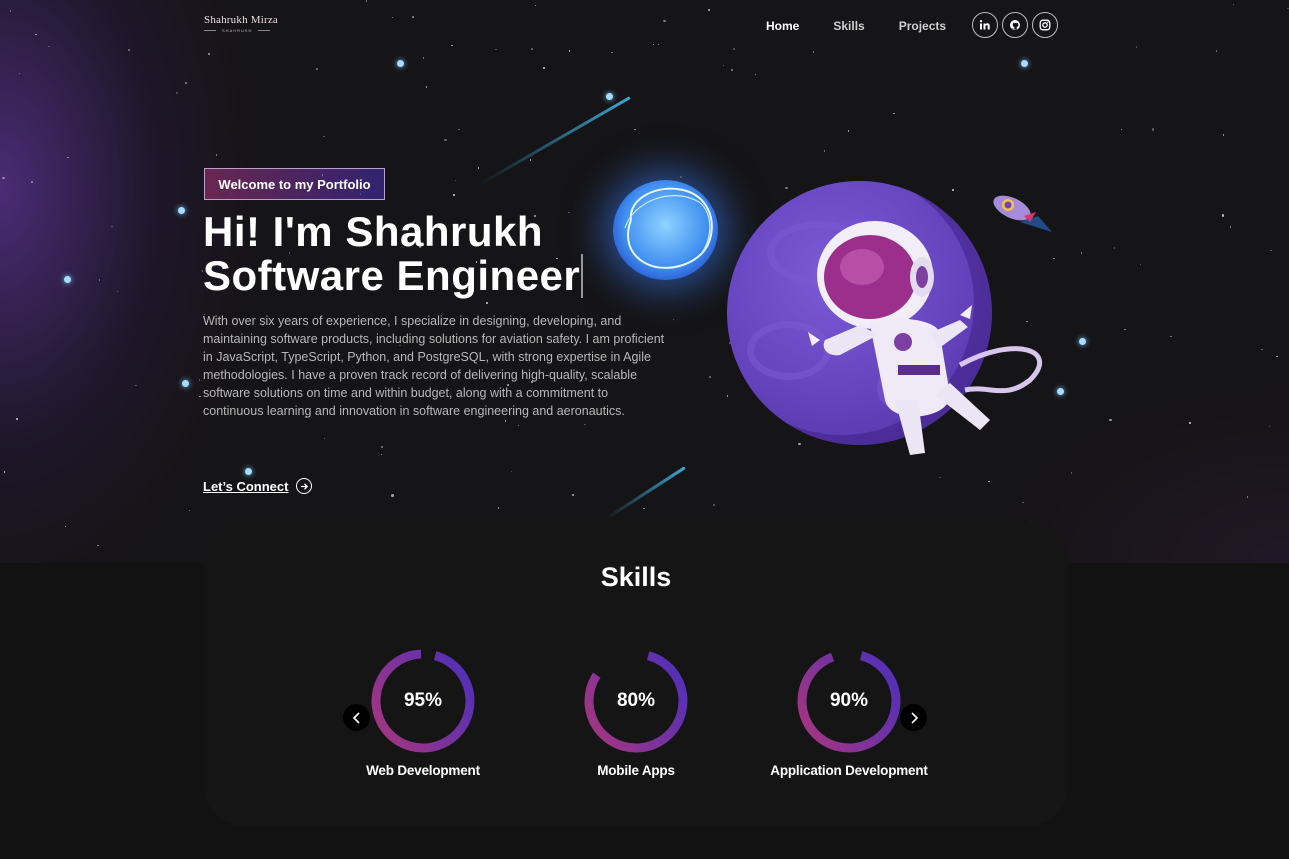 The height and width of the screenshot is (859, 1289). Describe the element at coordinates (246, 486) in the screenshot. I see `lets-connect-label: Let’s Connect` at that location.